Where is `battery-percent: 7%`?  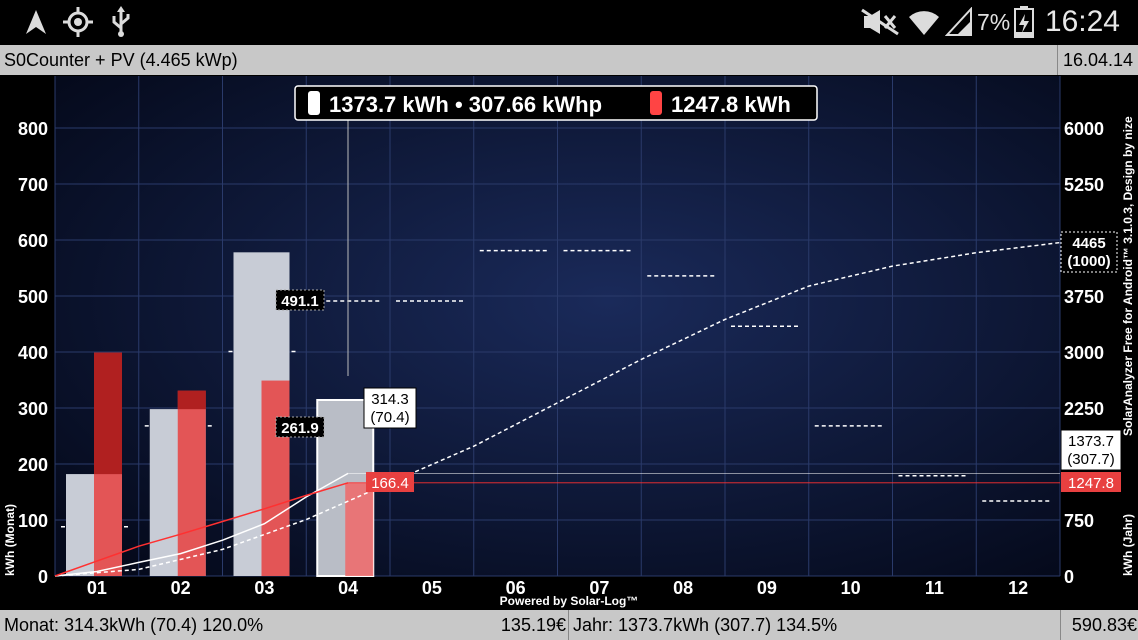
battery-percent: 7% is located at coordinates (994, 22).